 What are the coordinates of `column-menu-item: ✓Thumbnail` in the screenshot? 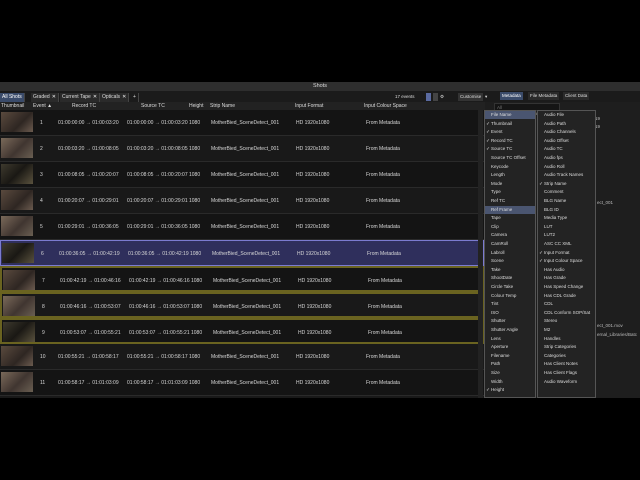 It's located at (510, 124).